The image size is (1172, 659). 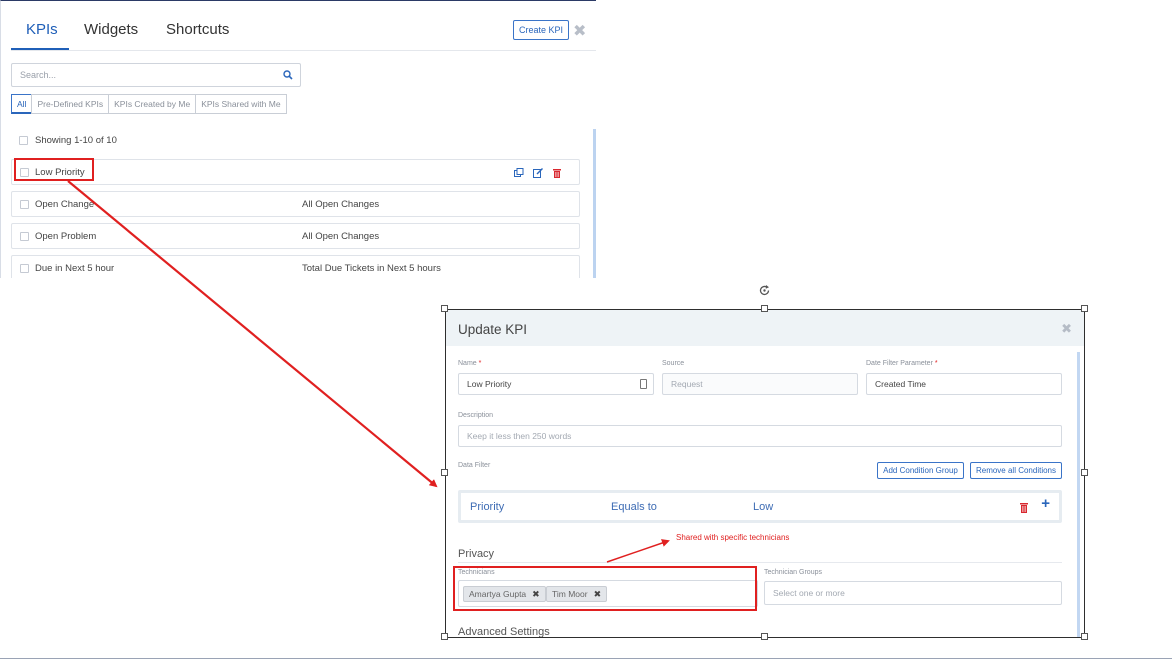 I want to click on technician-groups-placeholder: Select one or more, so click(x=809, y=593).